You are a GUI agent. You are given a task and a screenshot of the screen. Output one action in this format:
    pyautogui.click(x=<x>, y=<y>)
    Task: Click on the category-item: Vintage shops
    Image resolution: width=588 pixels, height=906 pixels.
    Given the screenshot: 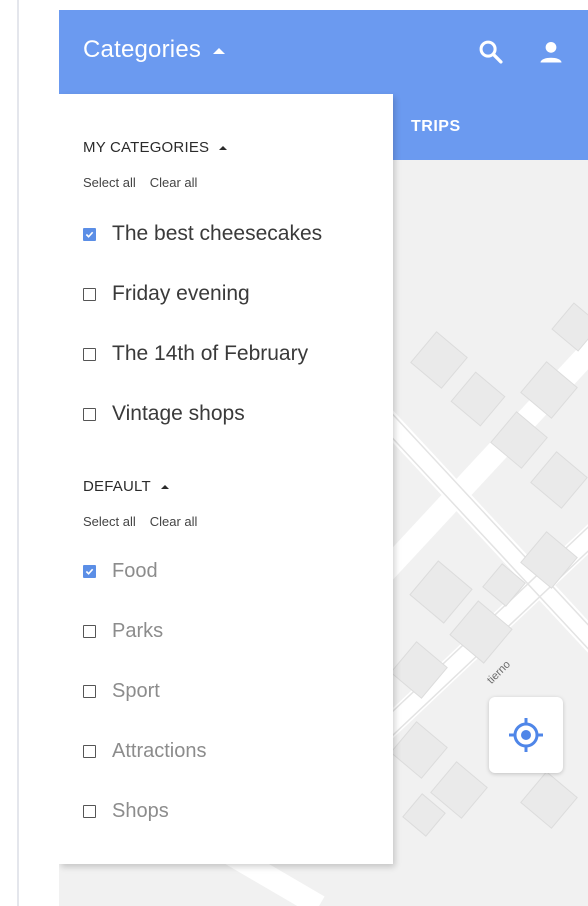 What is the action you would take?
    pyautogui.click(x=164, y=414)
    